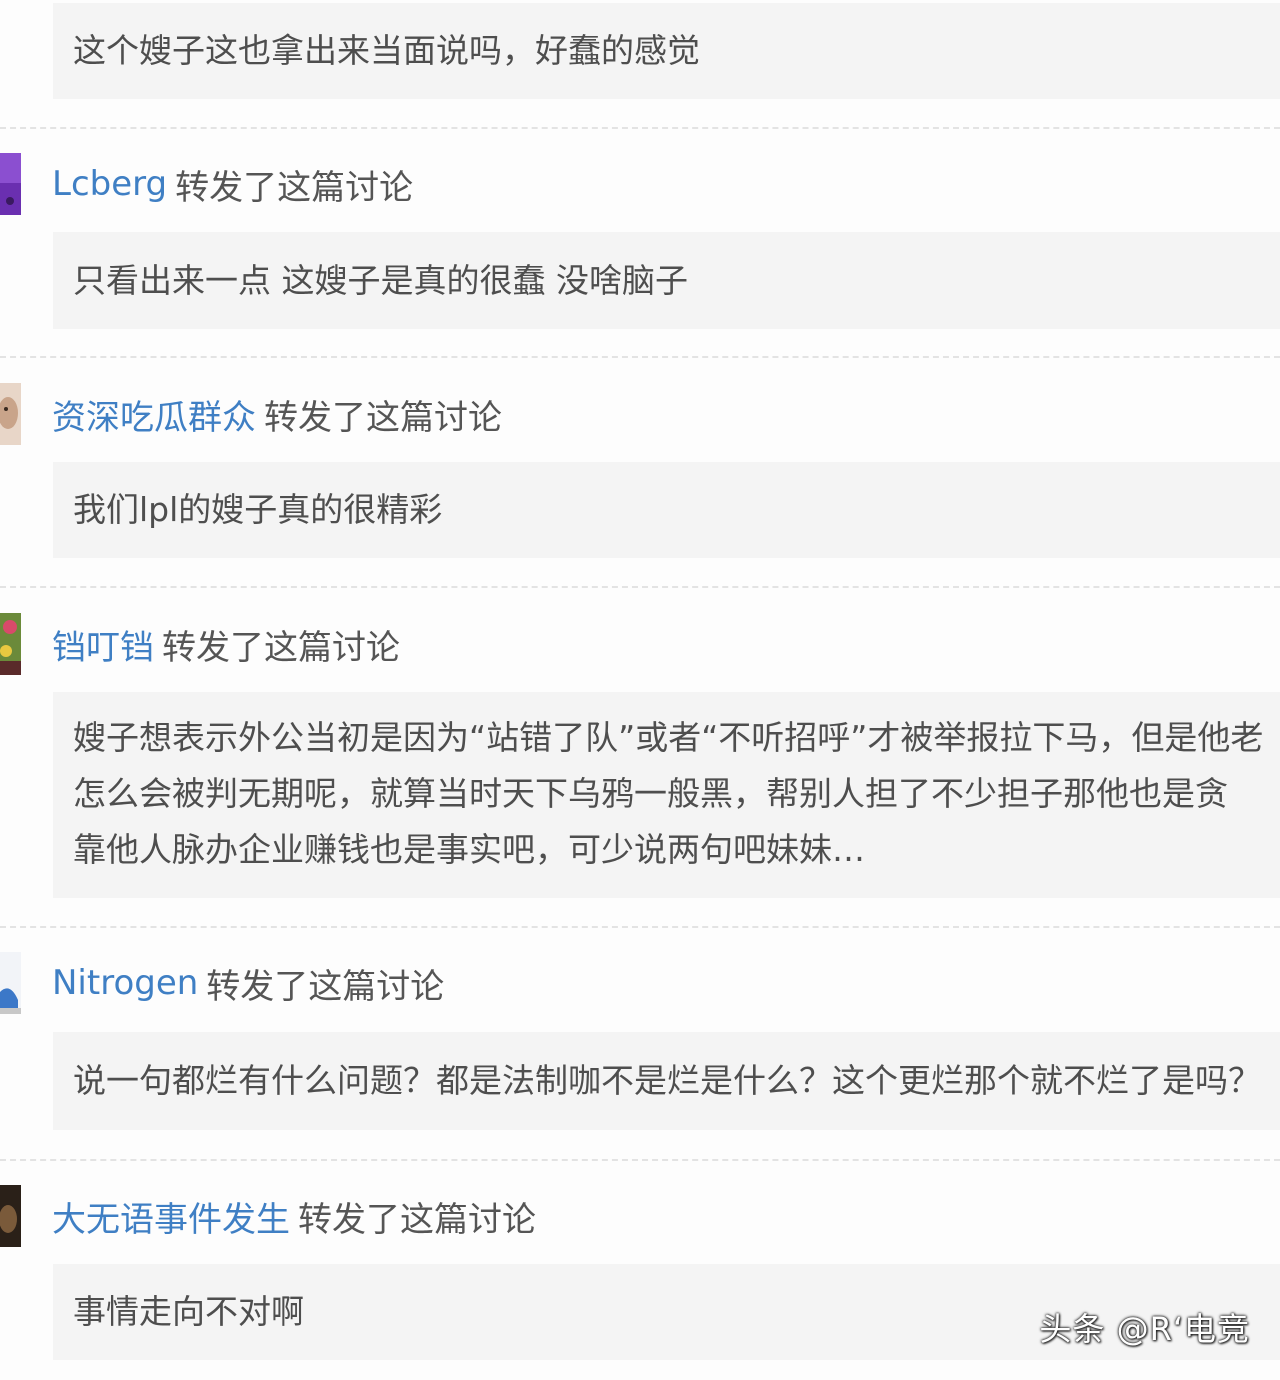 Image resolution: width=1280 pixels, height=1380 pixels. I want to click on repost-header: 铛叮铛 转发了这篇讨论, so click(640, 644).